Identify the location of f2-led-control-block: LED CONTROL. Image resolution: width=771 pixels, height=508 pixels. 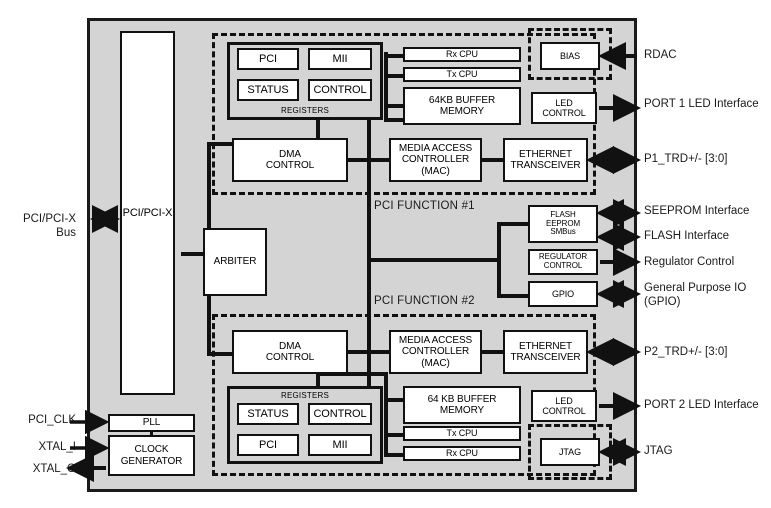
(564, 406).